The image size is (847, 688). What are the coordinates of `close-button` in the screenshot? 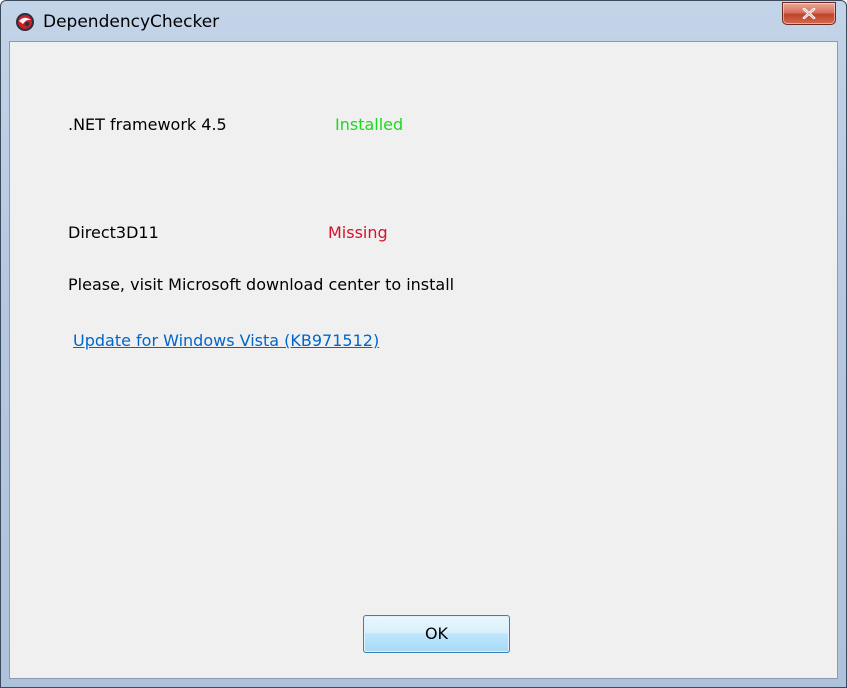 It's located at (809, 13).